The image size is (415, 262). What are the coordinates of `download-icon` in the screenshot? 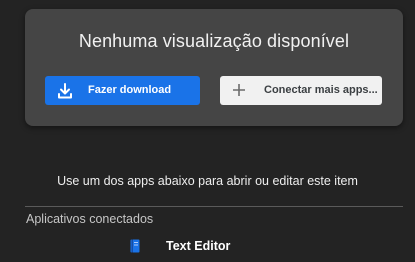 It's located at (65, 91).